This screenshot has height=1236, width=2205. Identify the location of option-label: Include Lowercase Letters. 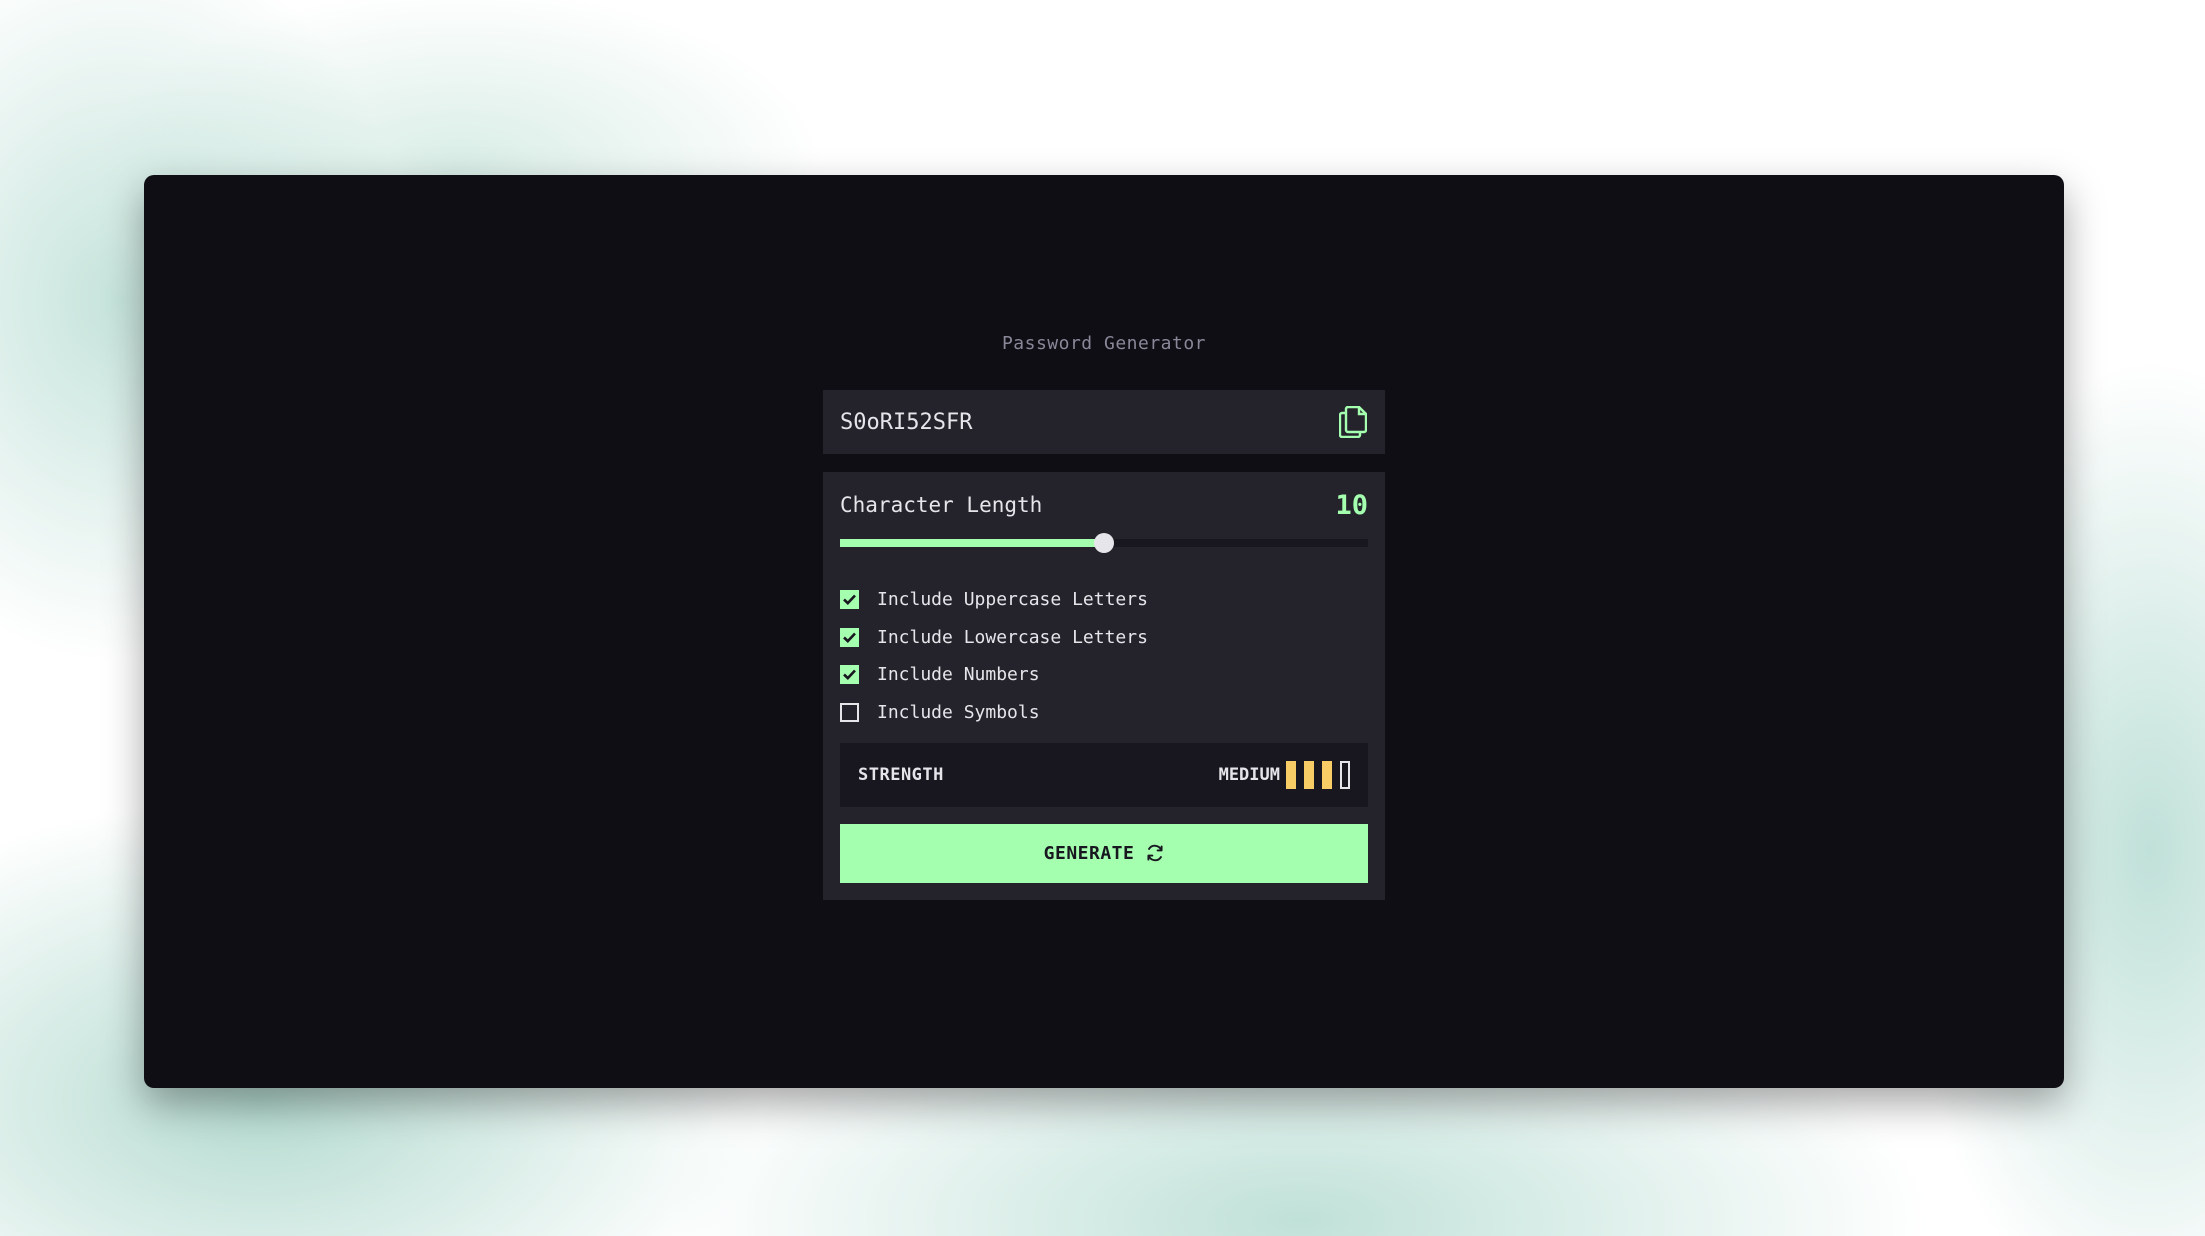
(1012, 637).